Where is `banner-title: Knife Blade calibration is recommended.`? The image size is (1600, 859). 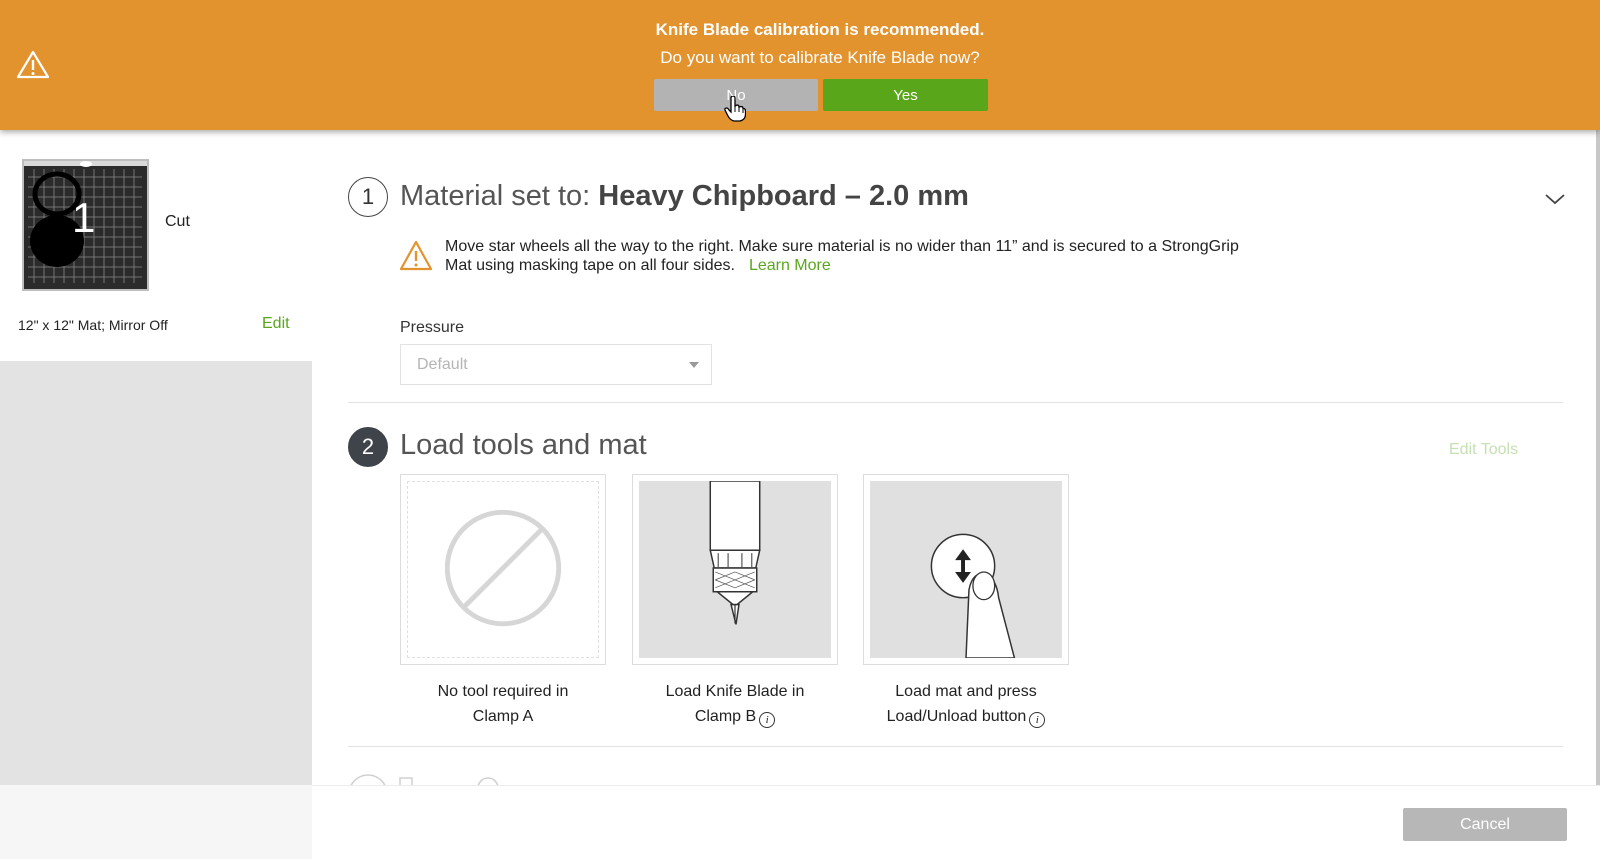 banner-title: Knife Blade calibration is recommended. is located at coordinates (820, 29).